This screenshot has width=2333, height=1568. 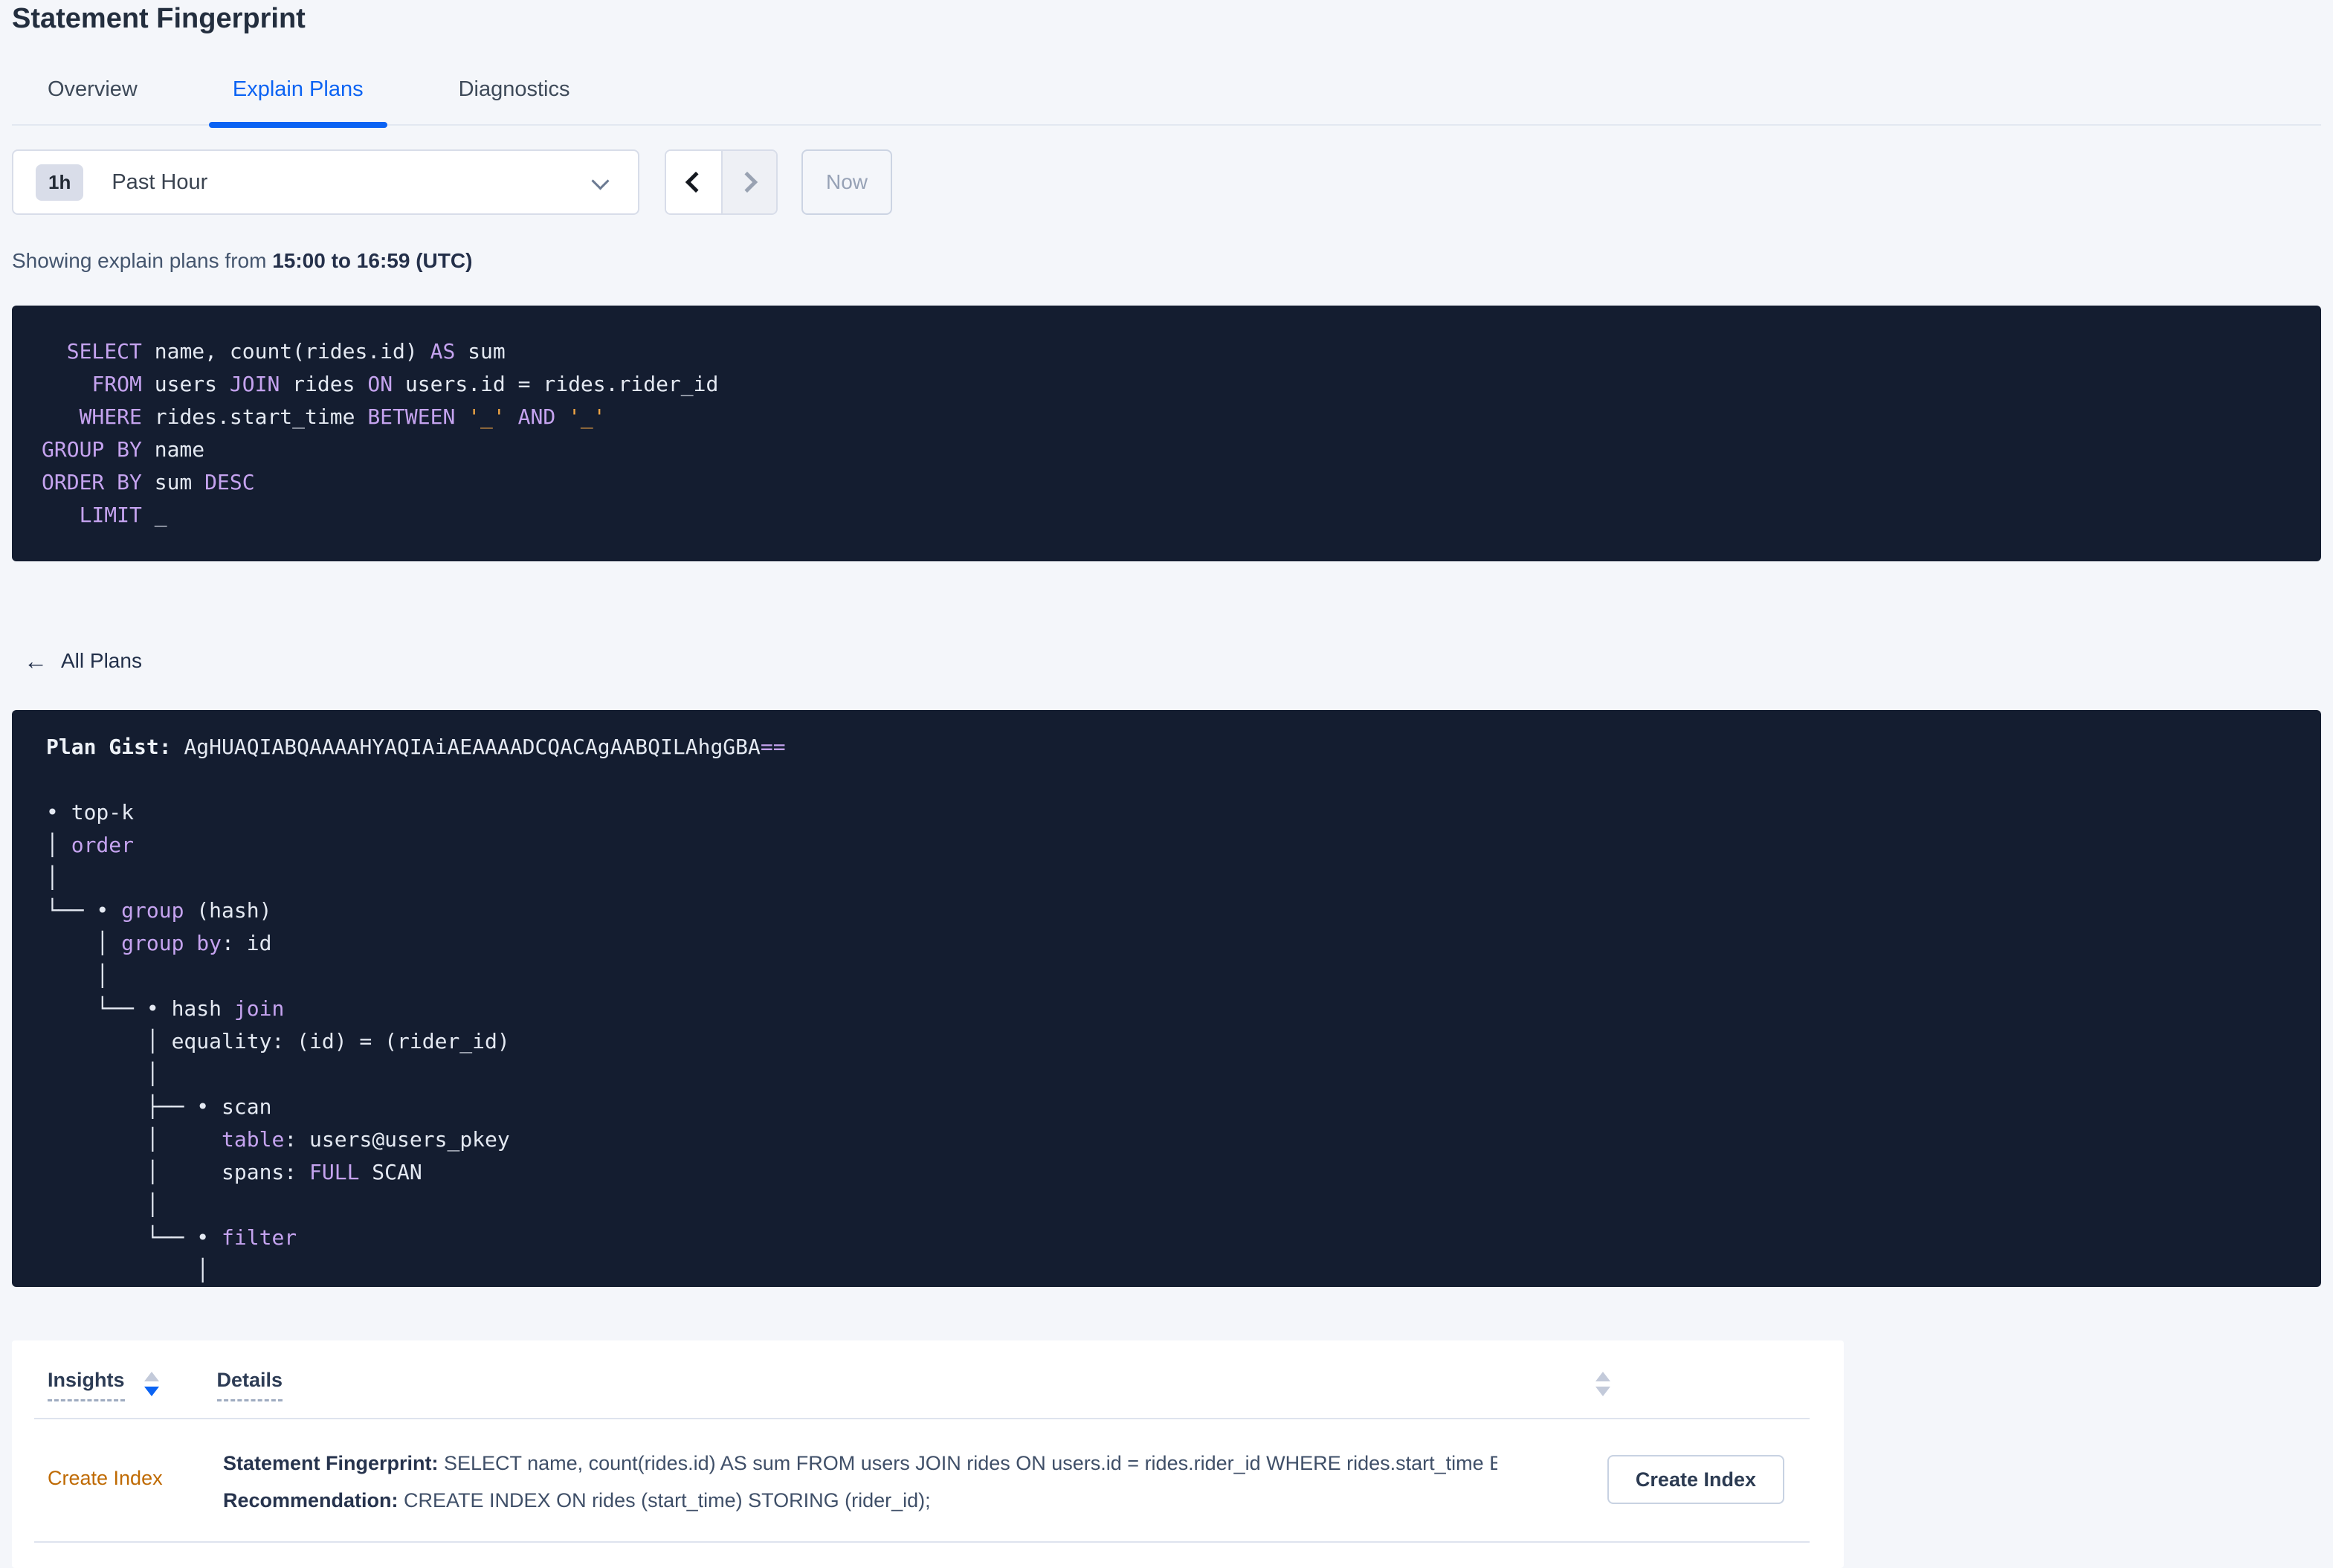 I want to click on next-interval-button, so click(x=748, y=182).